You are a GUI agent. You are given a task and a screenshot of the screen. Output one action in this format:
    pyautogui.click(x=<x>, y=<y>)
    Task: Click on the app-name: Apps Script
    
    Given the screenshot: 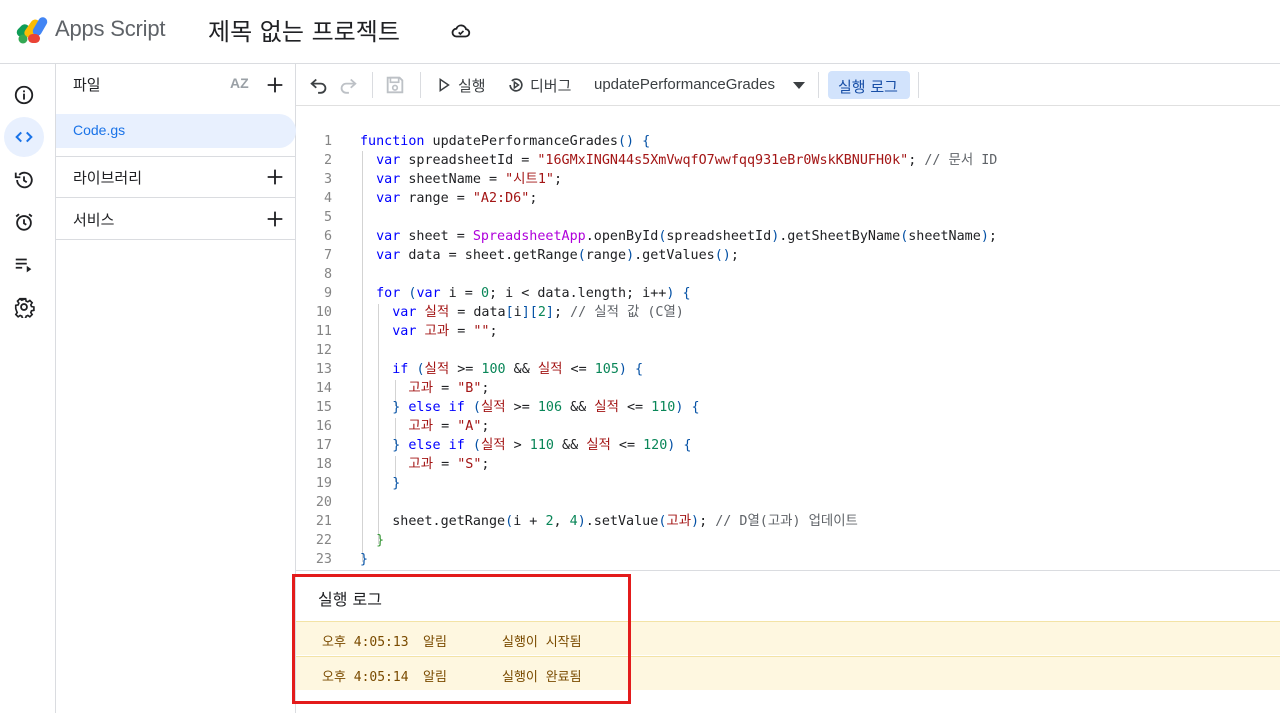 What is the action you would take?
    pyautogui.click(x=110, y=29)
    